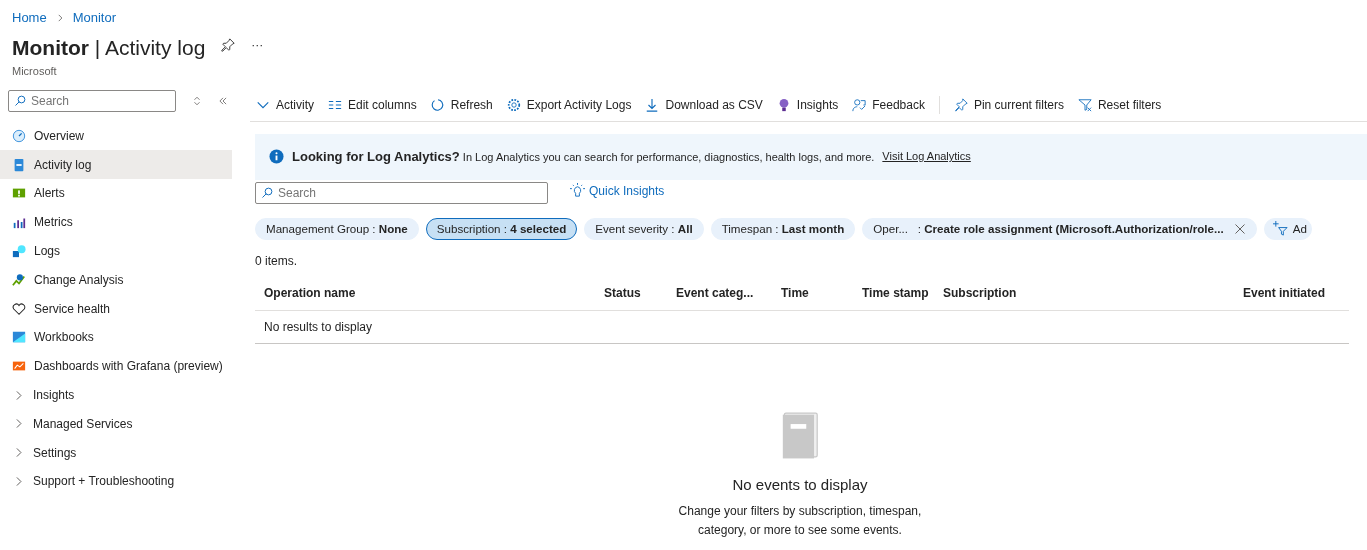  Describe the element at coordinates (631, 292) in the screenshot. I see `column-header: Status` at that location.